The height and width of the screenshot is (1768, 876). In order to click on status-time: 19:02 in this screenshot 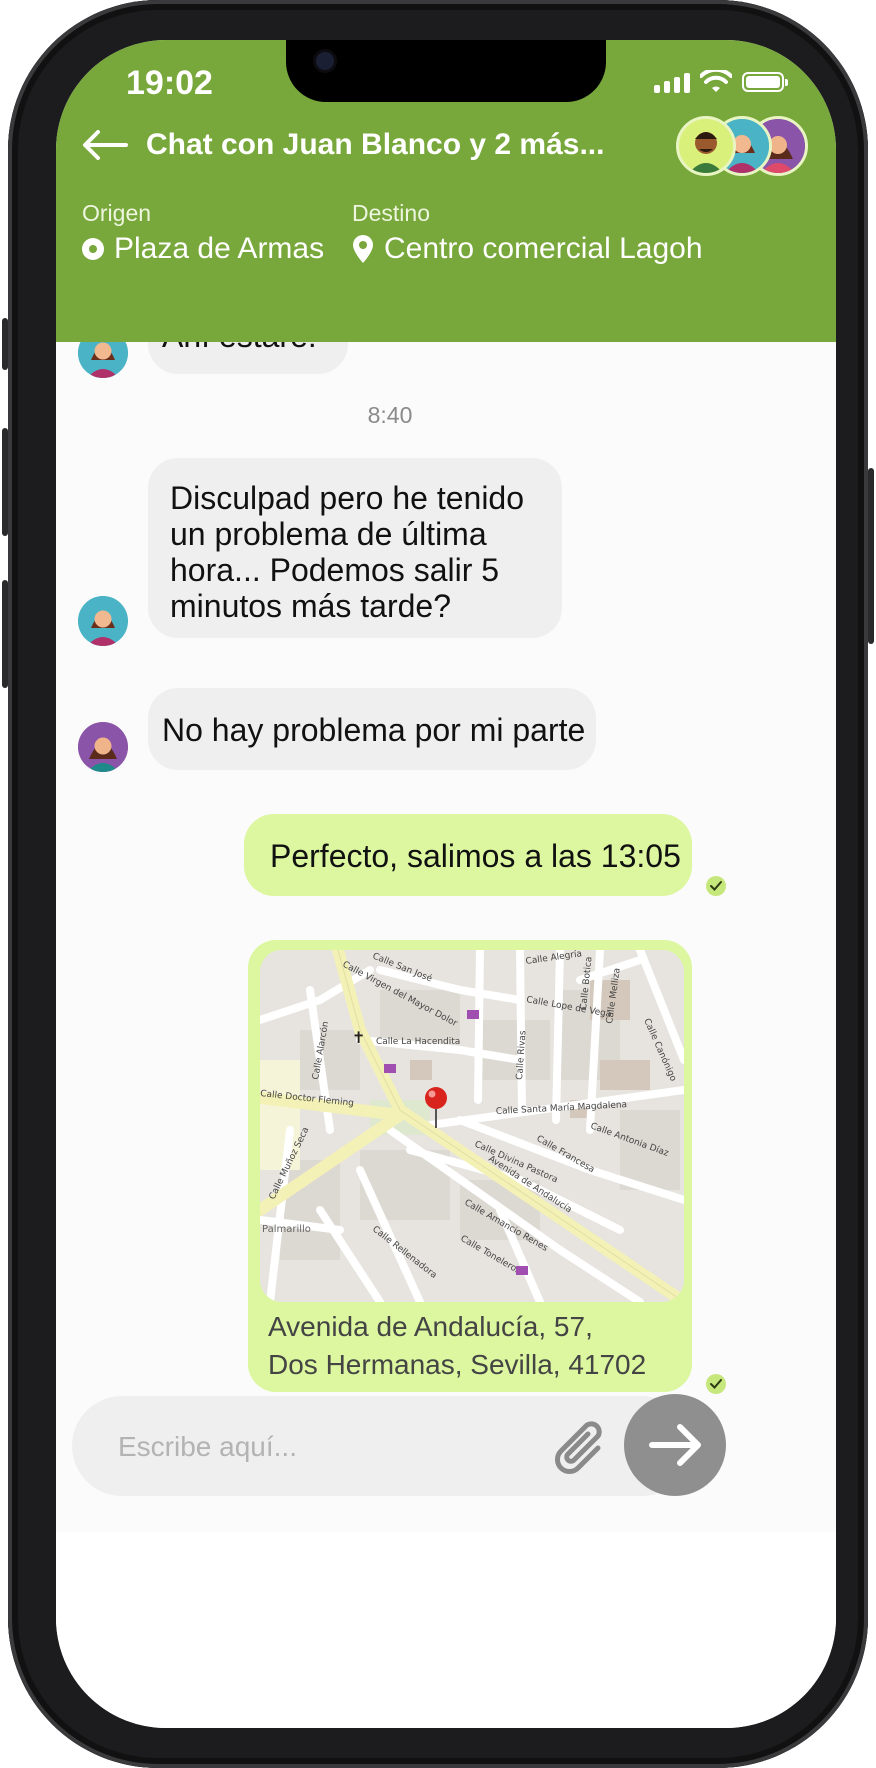, I will do `click(169, 83)`.